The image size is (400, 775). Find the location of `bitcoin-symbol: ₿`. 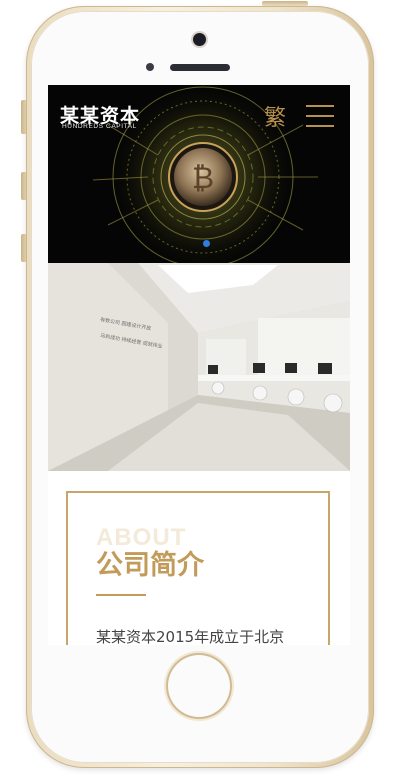

bitcoin-symbol: ₿ is located at coordinates (203, 178).